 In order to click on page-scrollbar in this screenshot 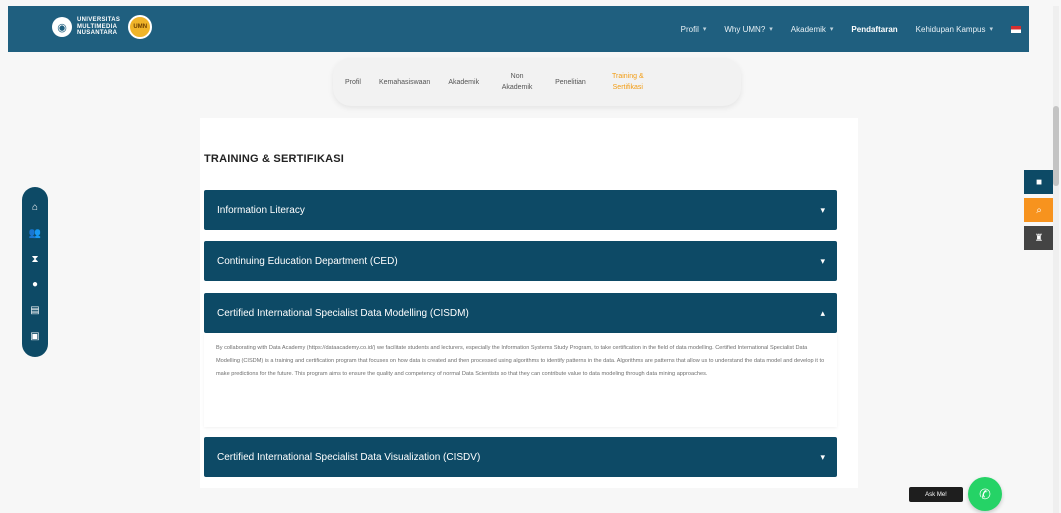, I will do `click(1056, 259)`.